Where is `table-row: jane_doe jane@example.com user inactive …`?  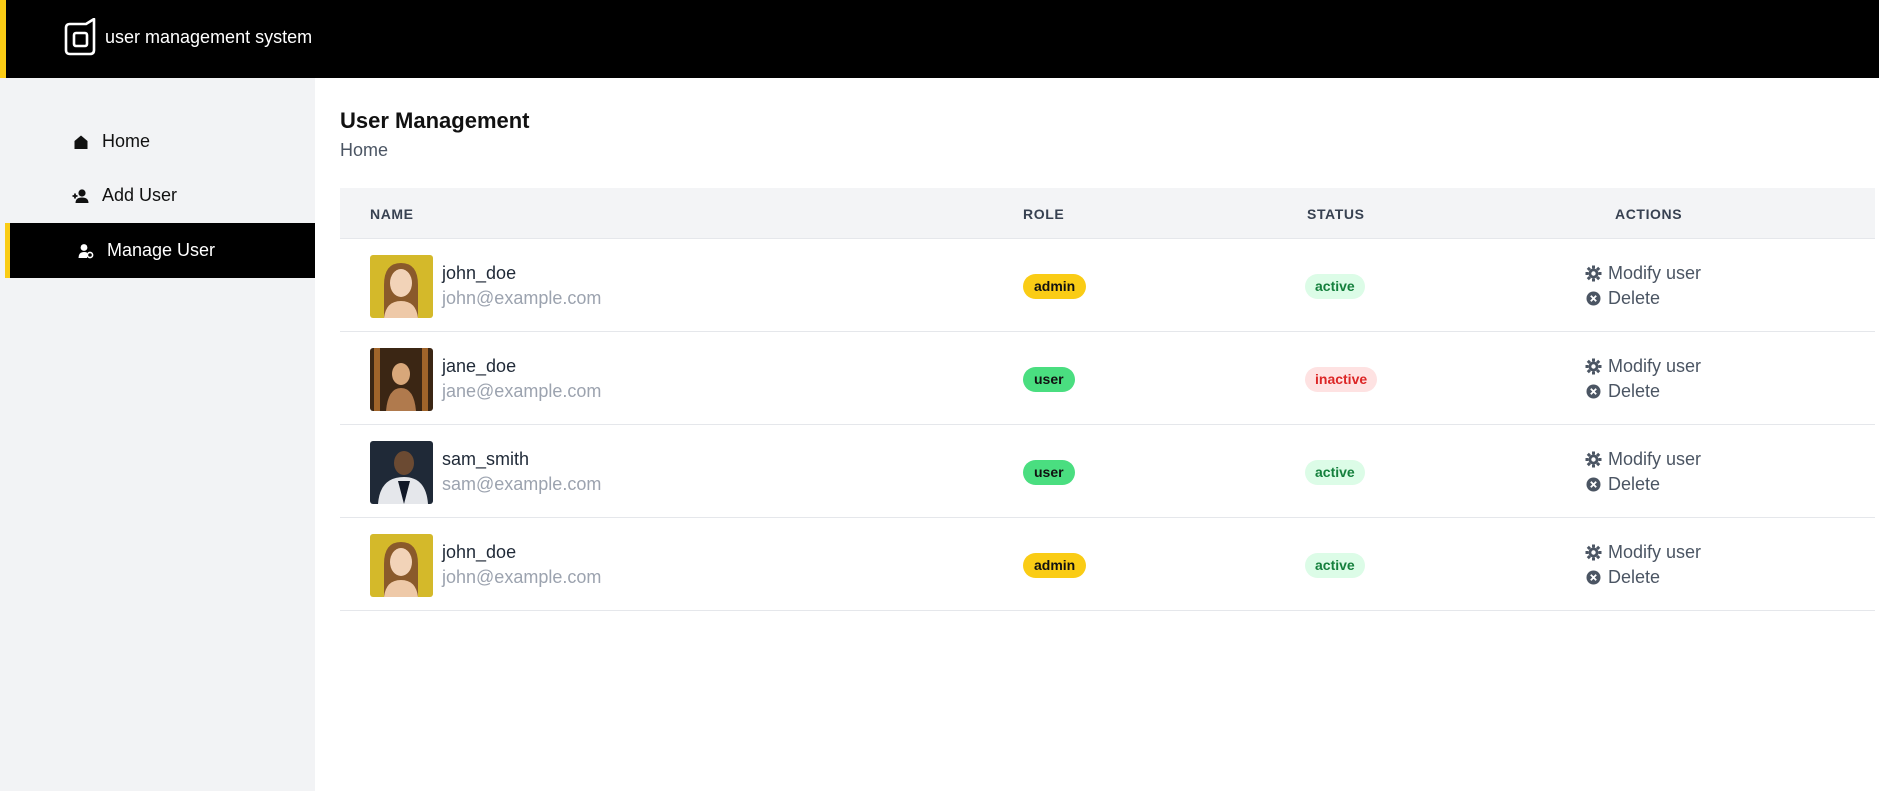
table-row: jane_doe jane@example.com user inactive … is located at coordinates (1107, 378).